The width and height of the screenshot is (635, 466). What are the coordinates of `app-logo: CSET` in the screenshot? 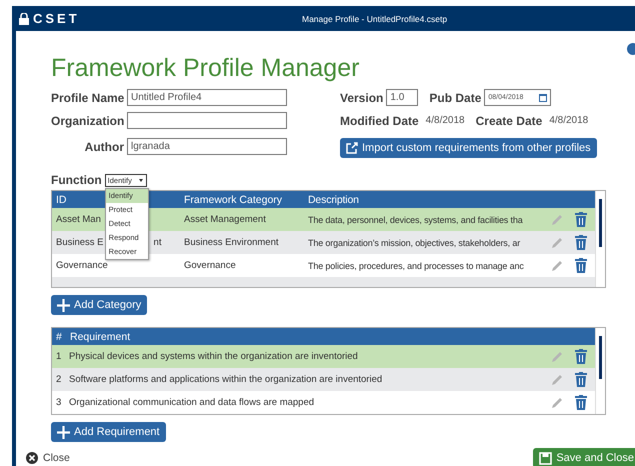 It's located at (56, 18).